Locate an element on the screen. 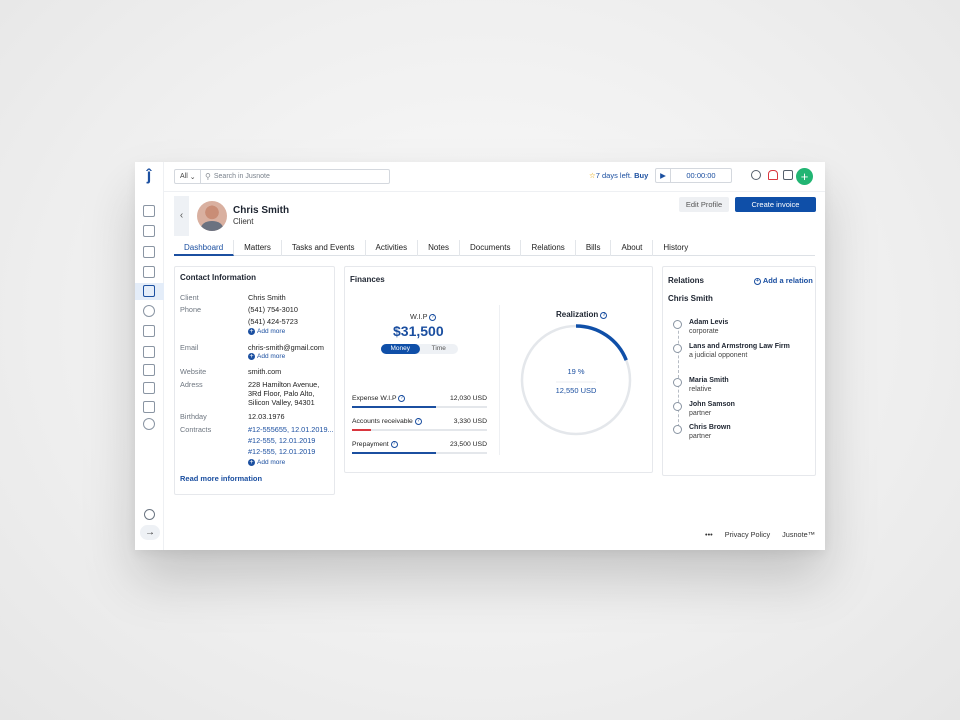 The height and width of the screenshot is (720, 960). client-role: Client is located at coordinates (243, 221).